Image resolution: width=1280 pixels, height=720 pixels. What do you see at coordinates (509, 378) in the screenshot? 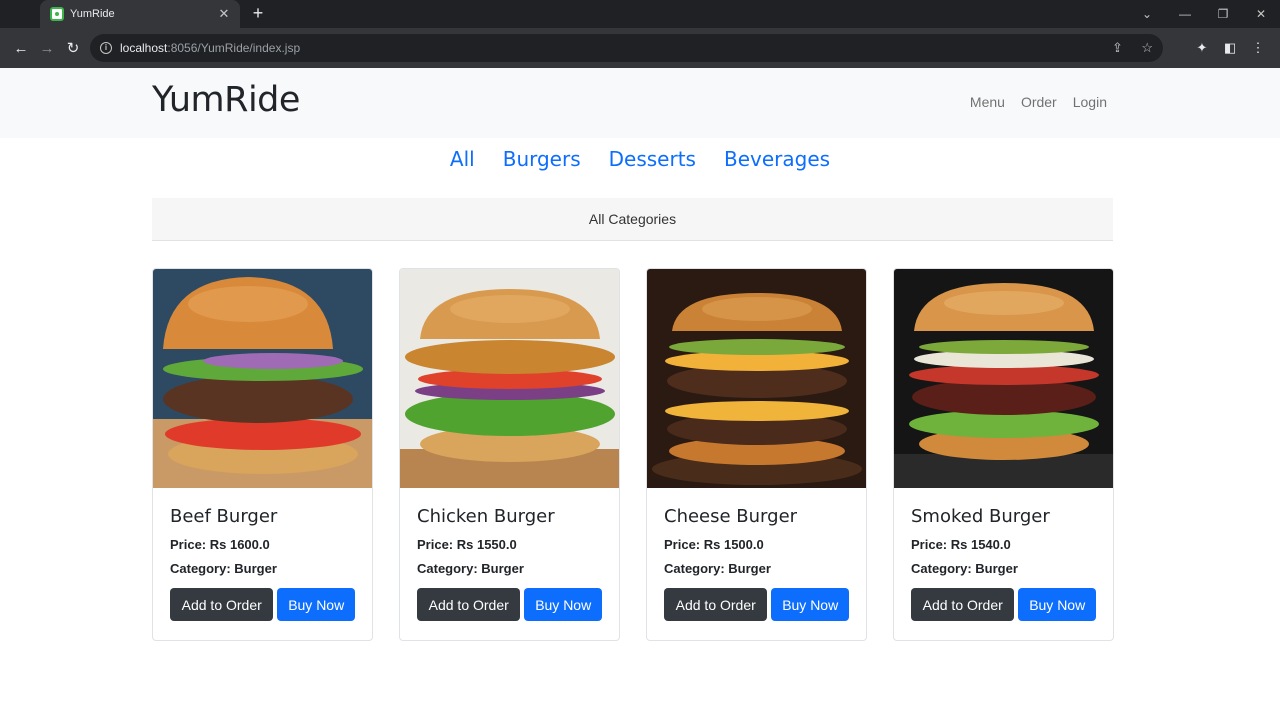
I see `product-image-chicken-burger` at bounding box center [509, 378].